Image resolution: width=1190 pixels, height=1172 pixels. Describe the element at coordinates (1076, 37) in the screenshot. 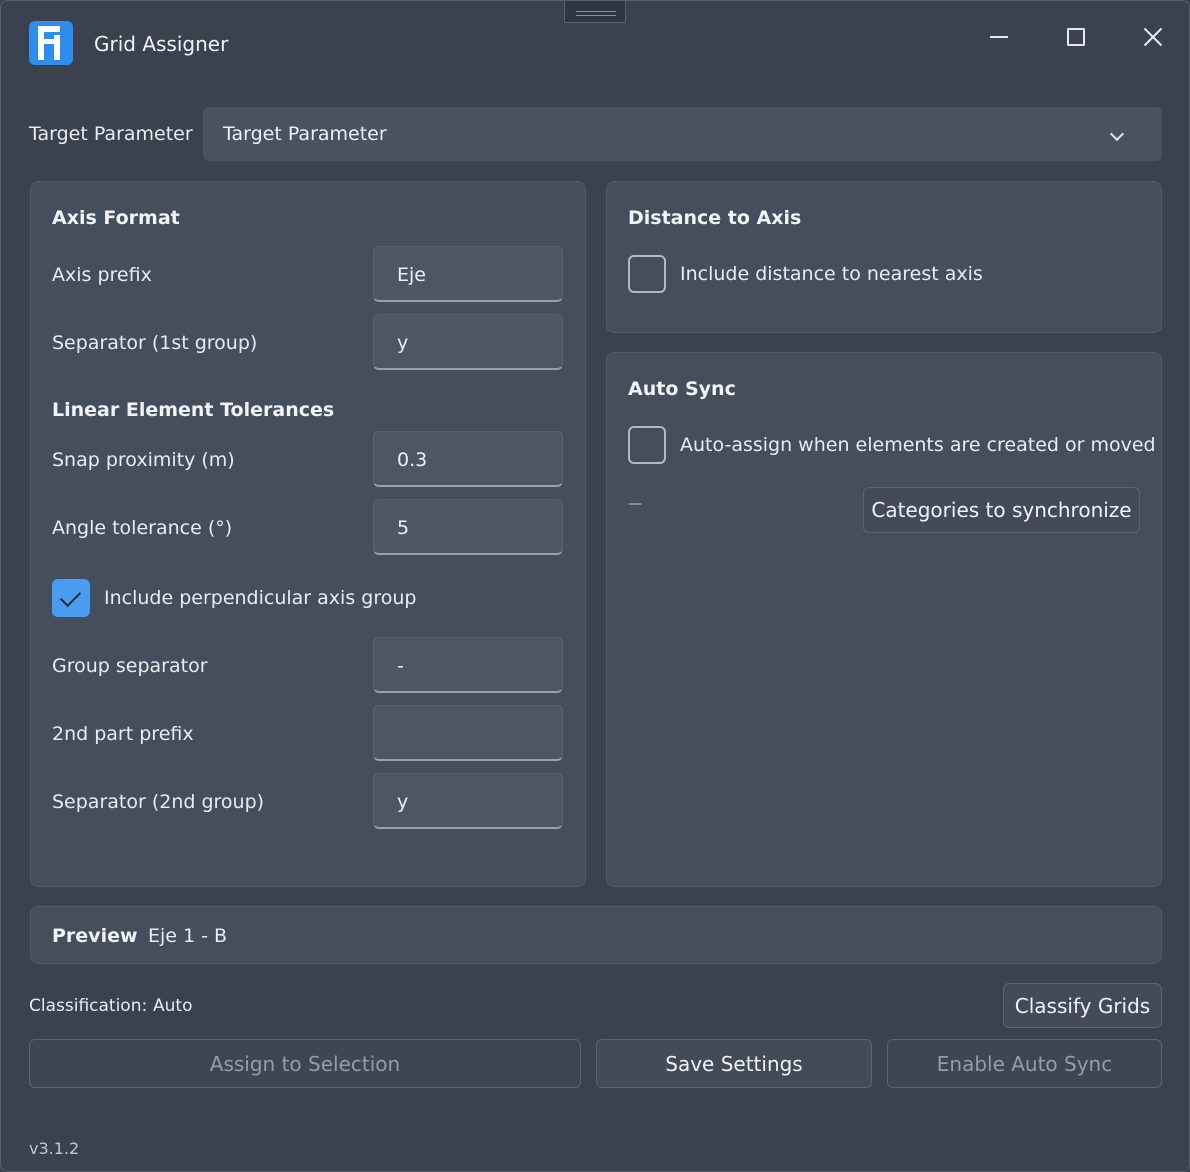

I see `maximize-icon` at that location.